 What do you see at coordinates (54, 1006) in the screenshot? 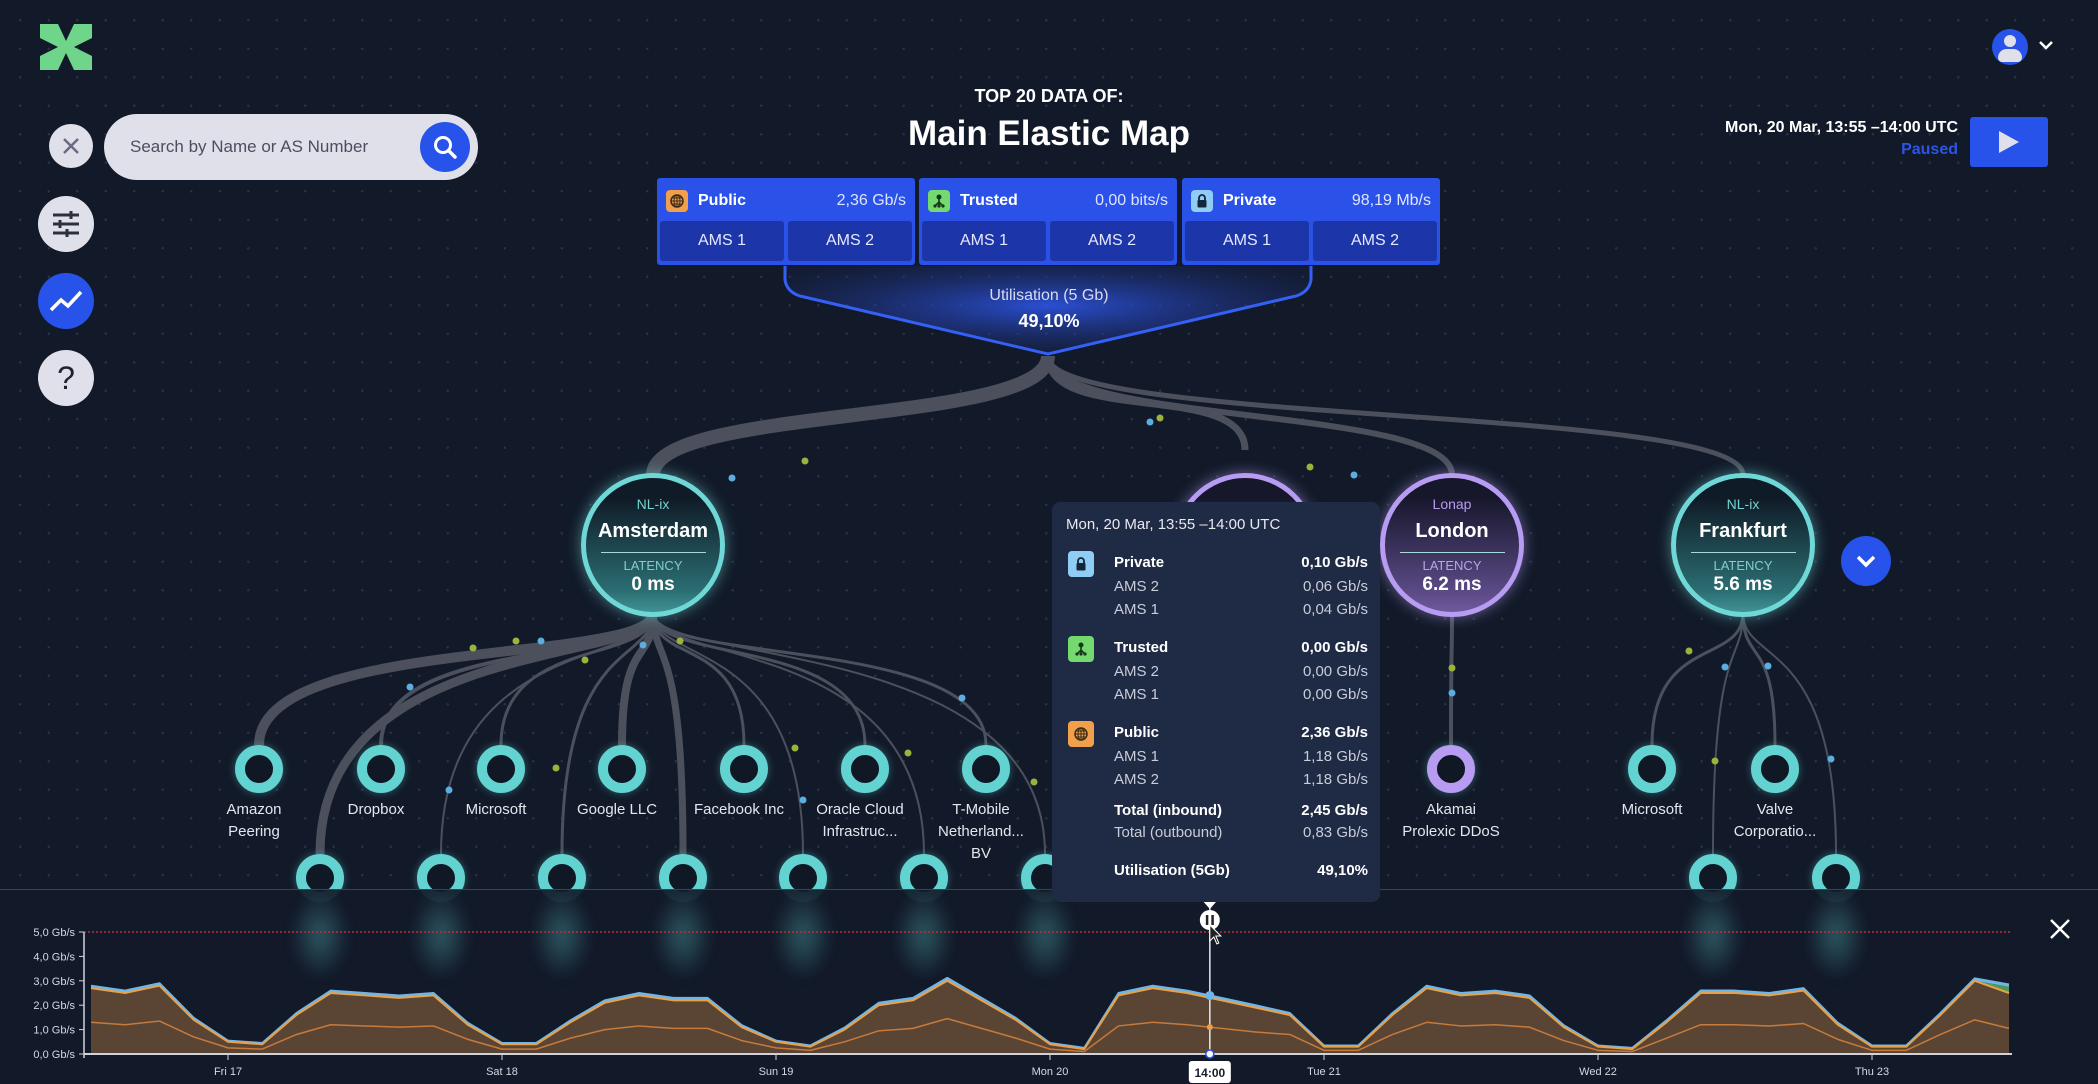
I see `y-tick-label: 2,0 Gb/s` at bounding box center [54, 1006].